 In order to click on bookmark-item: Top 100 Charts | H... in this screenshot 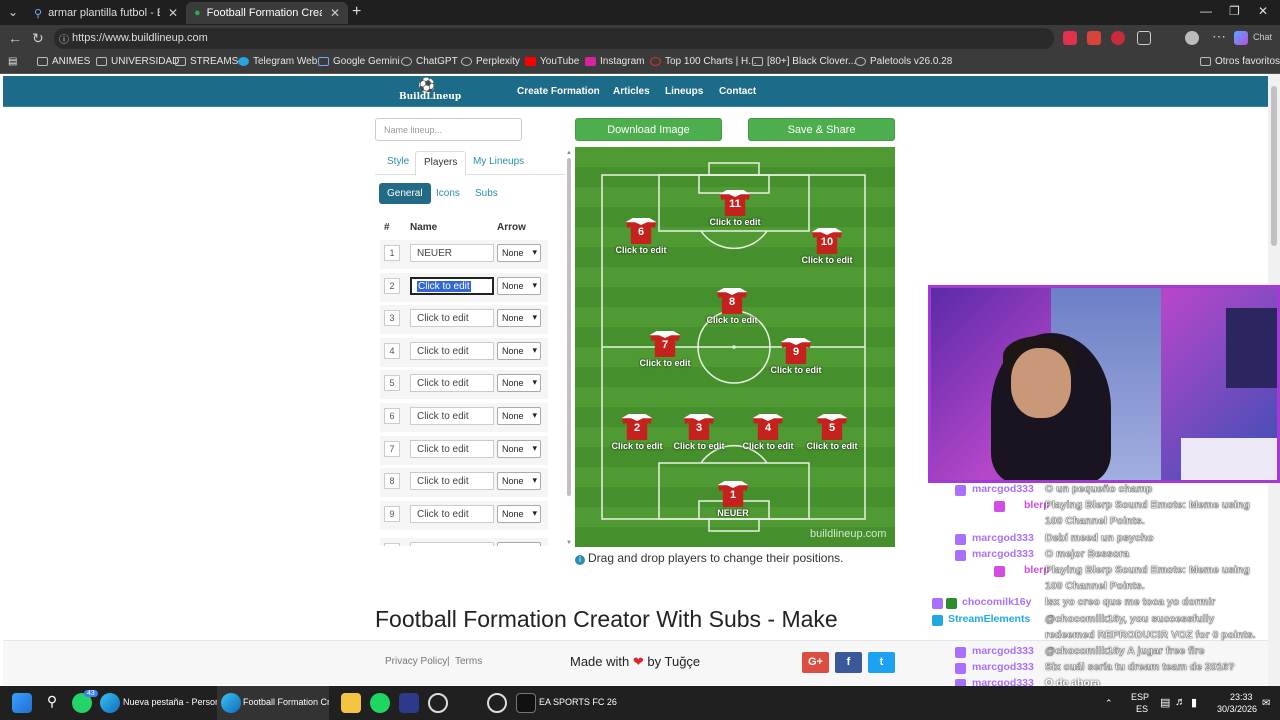, I will do `click(703, 61)`.